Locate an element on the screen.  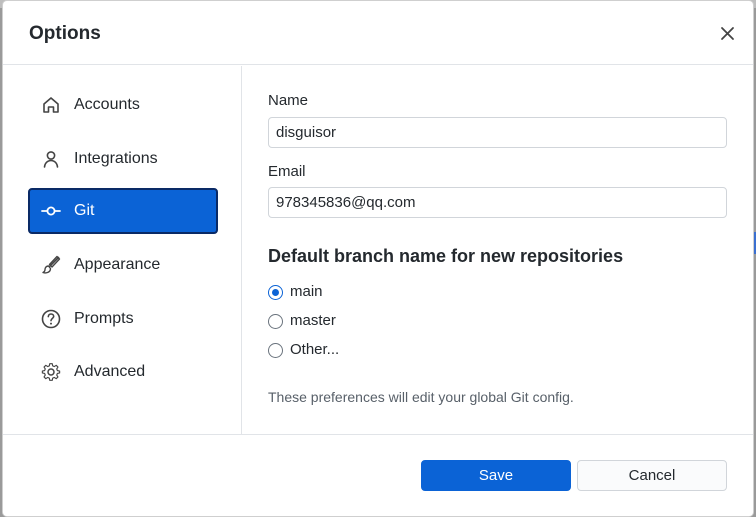
gear-icon is located at coordinates (51, 372).